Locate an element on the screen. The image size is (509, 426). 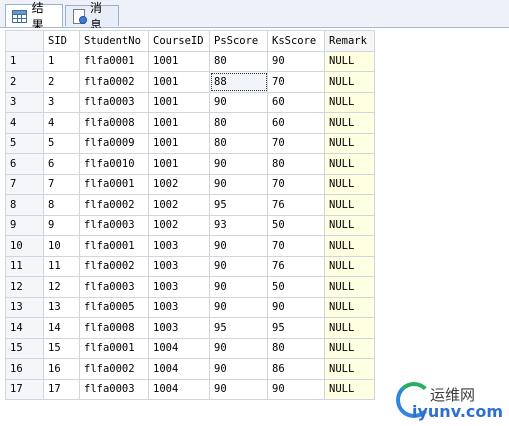
cell-sid: 5 is located at coordinates (61, 143).